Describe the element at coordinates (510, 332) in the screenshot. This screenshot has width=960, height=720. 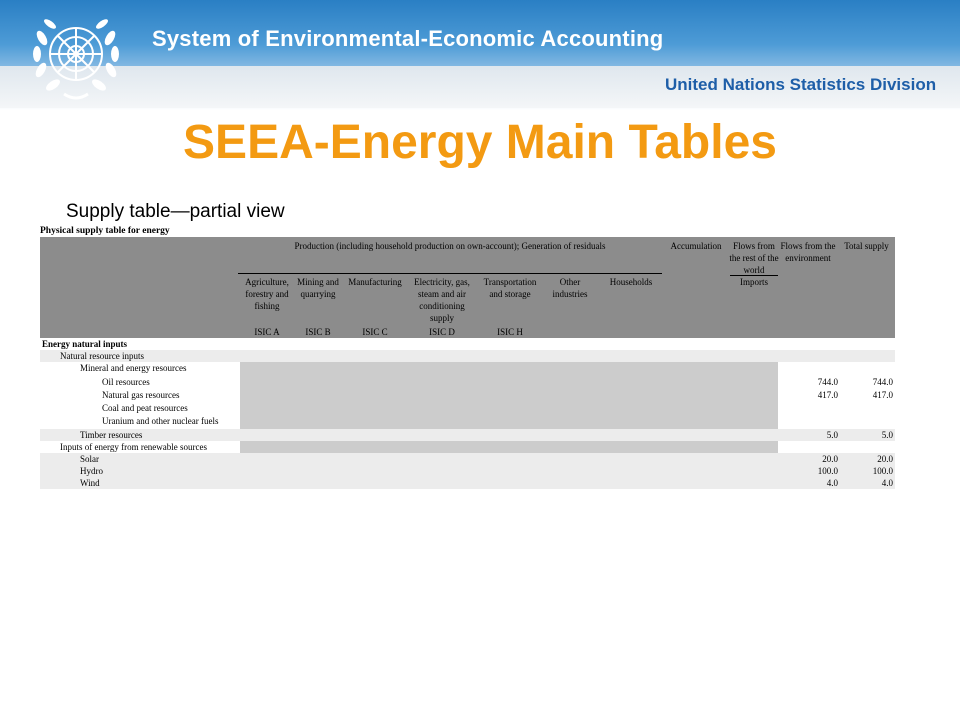
I see `isic-h: ISIC H` at that location.